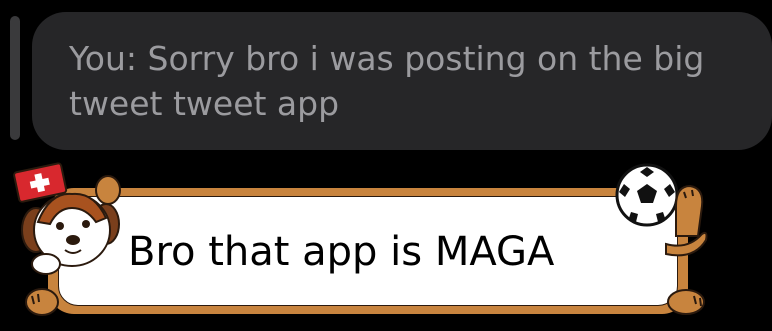  I want to click on reply-sender-prefix: You:, so click(103, 58).